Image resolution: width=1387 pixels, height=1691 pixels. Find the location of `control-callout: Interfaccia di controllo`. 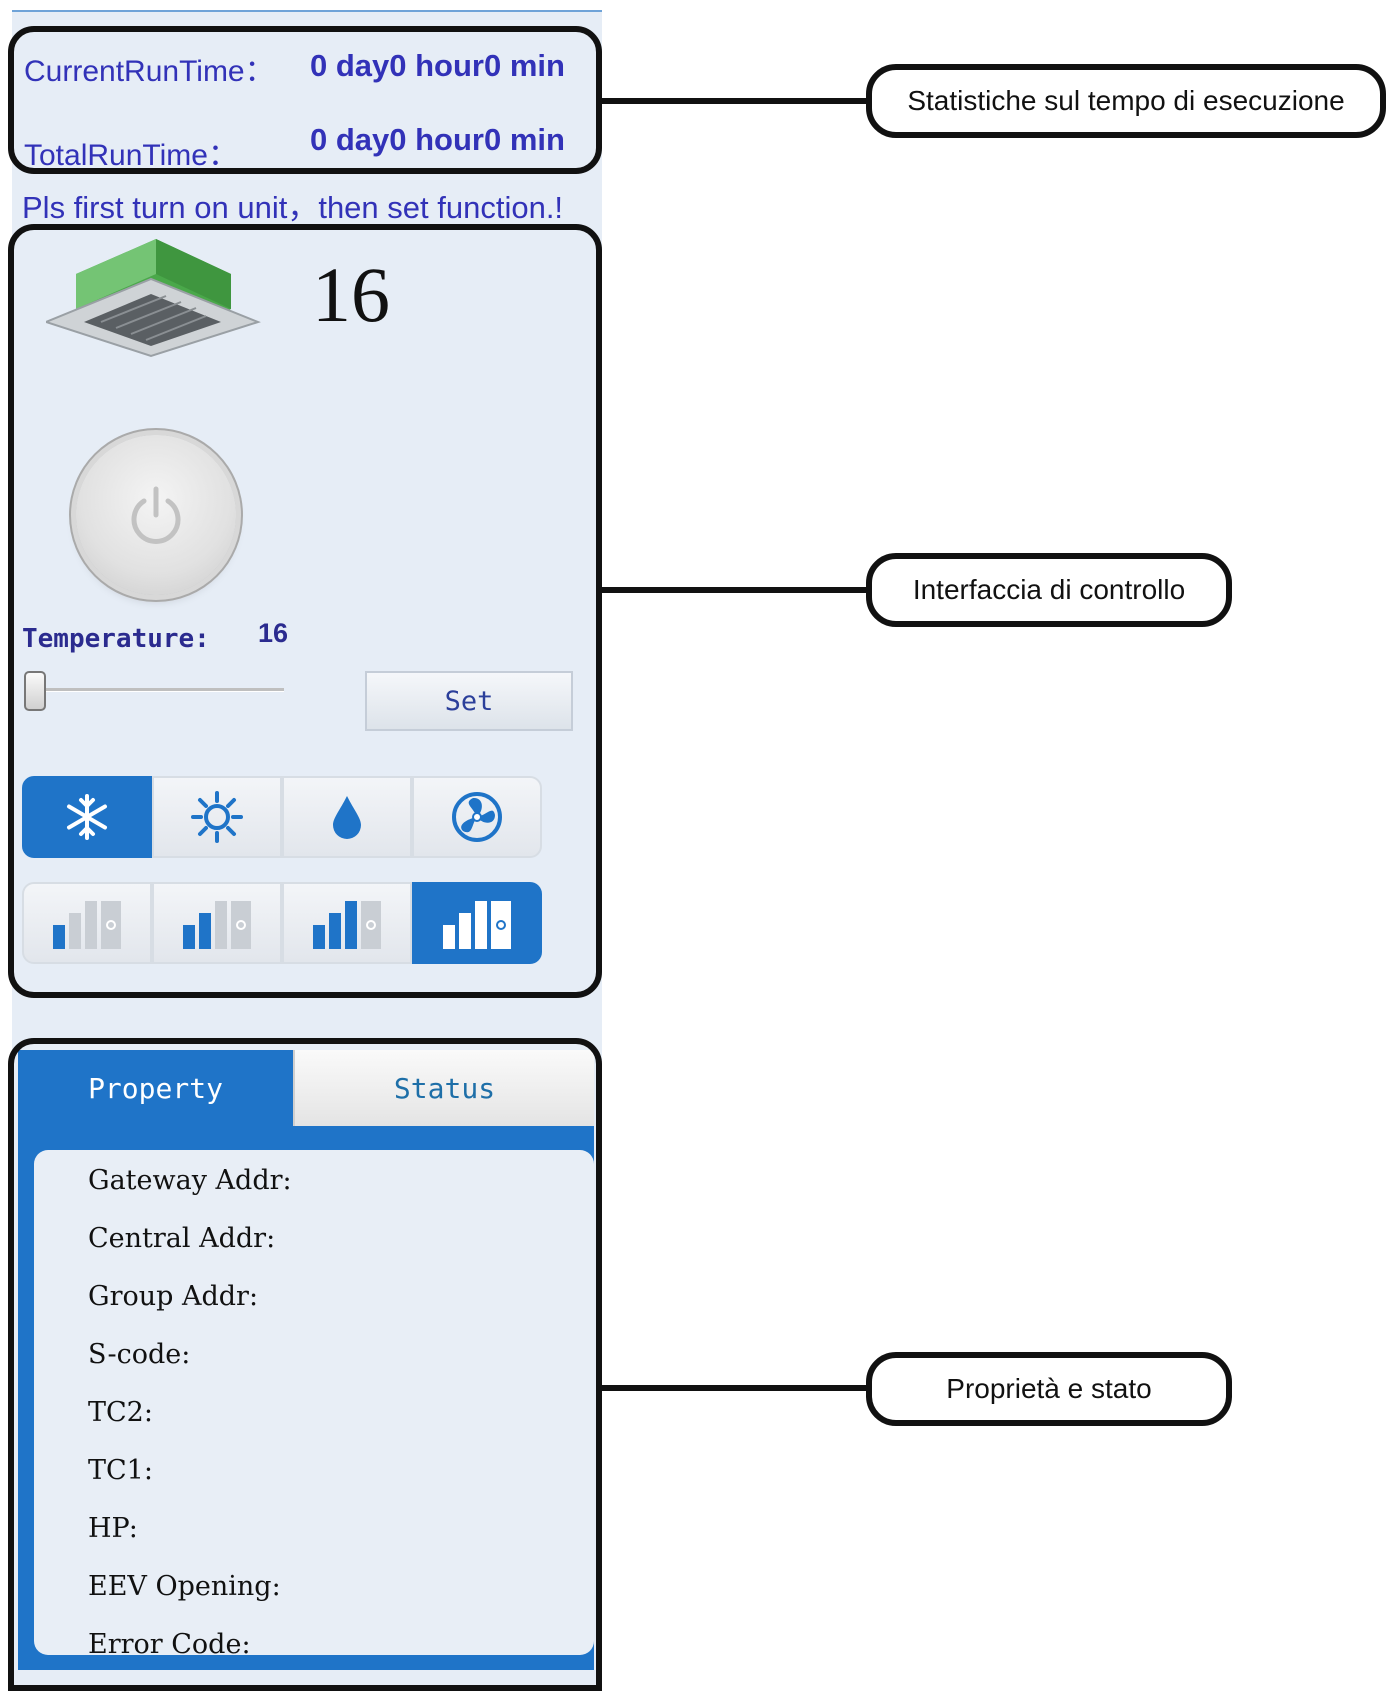

control-callout: Interfaccia di controllo is located at coordinates (1049, 590).